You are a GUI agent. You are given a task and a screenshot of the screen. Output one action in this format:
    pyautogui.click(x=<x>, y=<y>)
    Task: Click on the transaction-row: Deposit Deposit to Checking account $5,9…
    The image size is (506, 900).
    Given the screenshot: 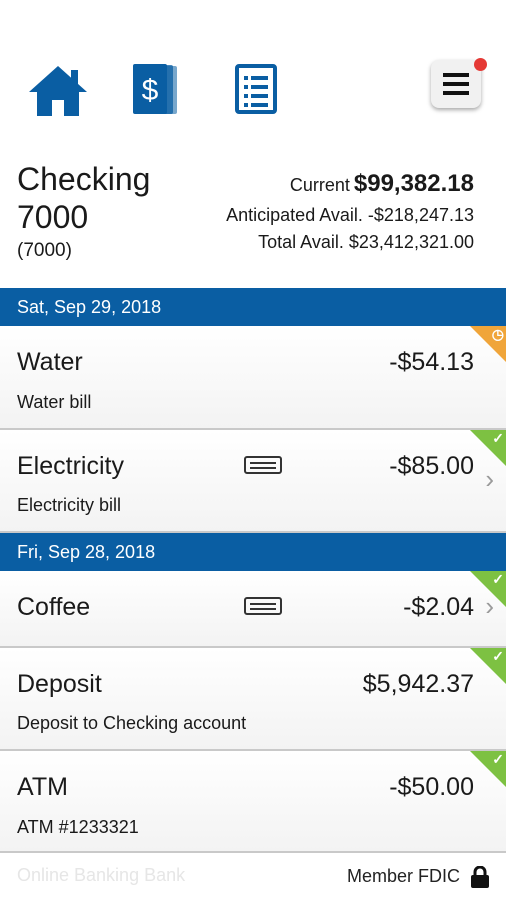 What is the action you would take?
    pyautogui.click(x=253, y=699)
    